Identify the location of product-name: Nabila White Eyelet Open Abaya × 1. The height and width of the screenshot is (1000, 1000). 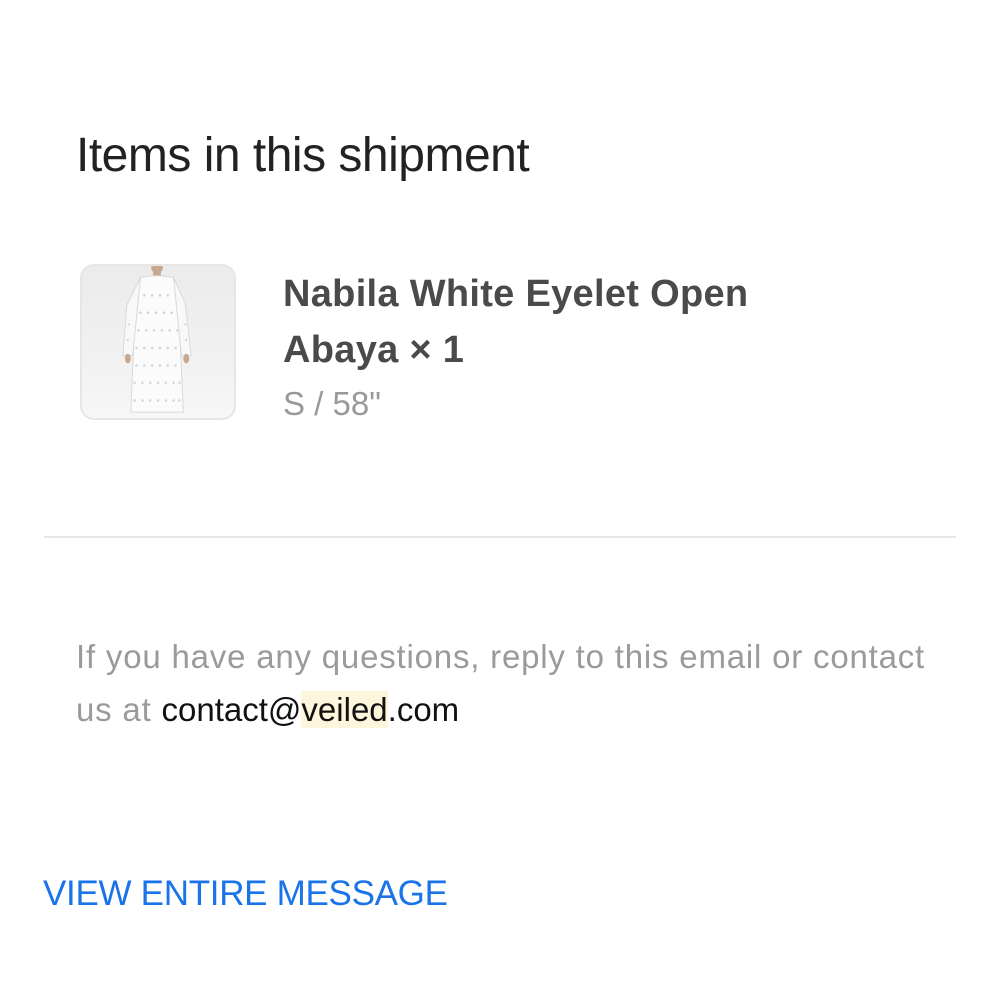
(563, 322).